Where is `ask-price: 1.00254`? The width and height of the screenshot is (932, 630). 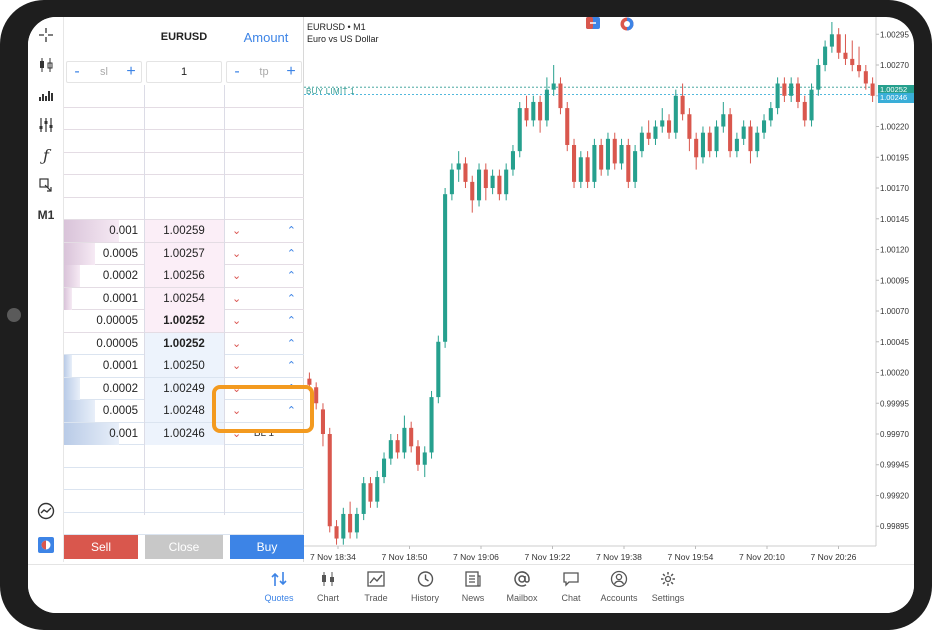
ask-price: 1.00254 is located at coordinates (184, 298).